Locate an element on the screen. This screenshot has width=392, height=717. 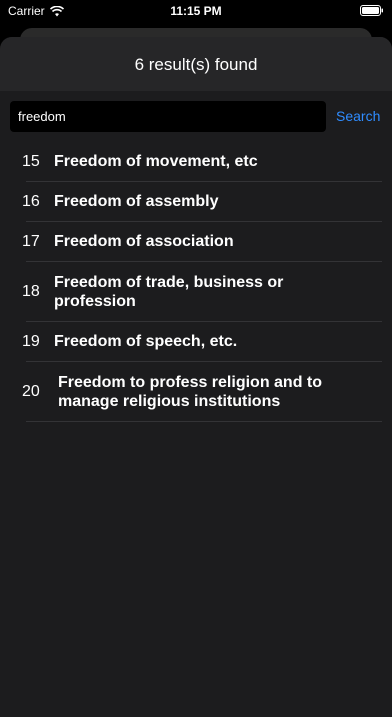
status-time: 11:15 PM is located at coordinates (196, 11).